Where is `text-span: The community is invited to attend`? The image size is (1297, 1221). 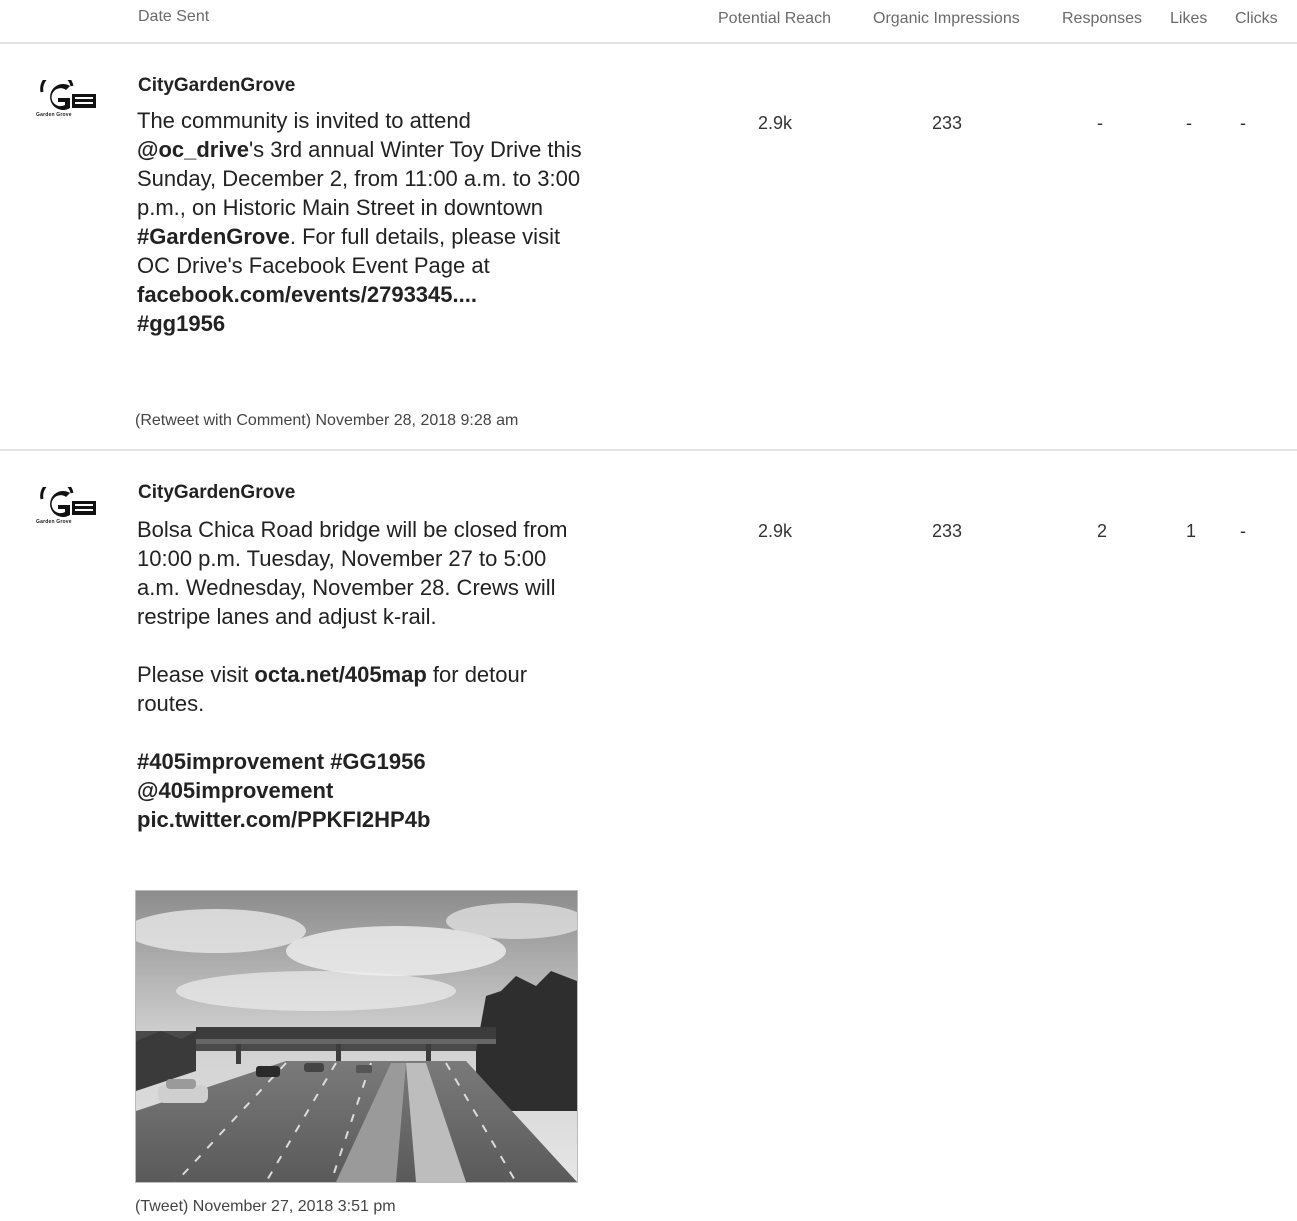 text-span: The community is invited to attend is located at coordinates (304, 120).